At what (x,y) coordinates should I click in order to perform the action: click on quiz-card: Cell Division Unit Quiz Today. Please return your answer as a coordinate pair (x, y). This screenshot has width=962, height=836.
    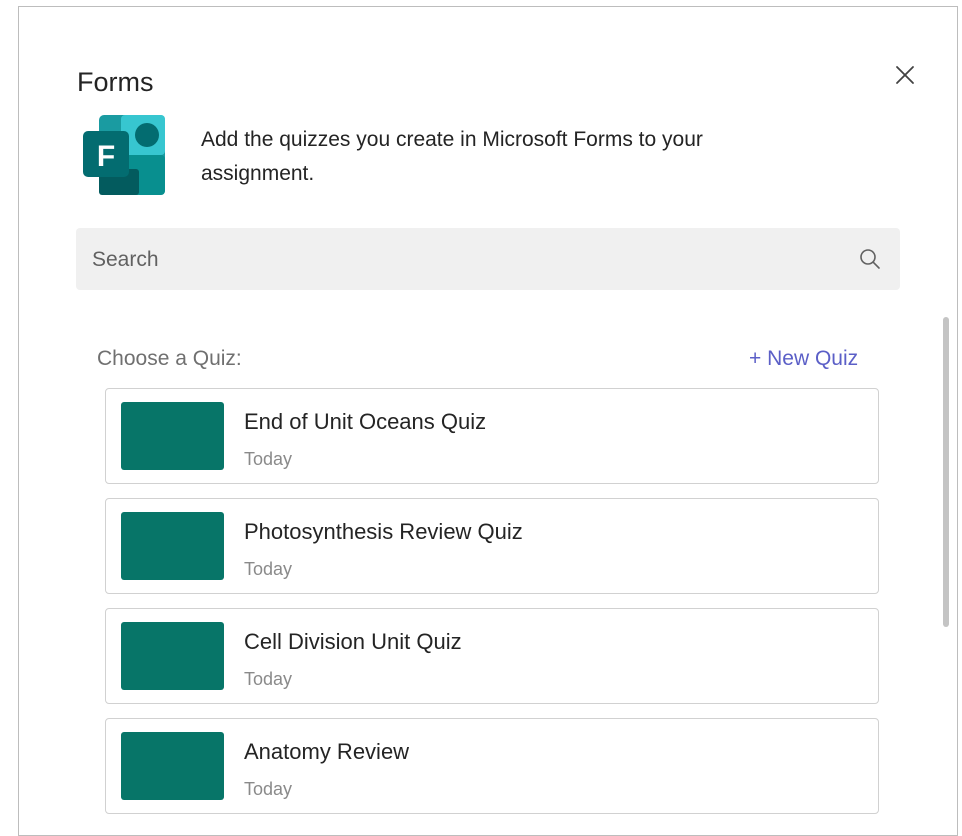
    Looking at the image, I should click on (492, 656).